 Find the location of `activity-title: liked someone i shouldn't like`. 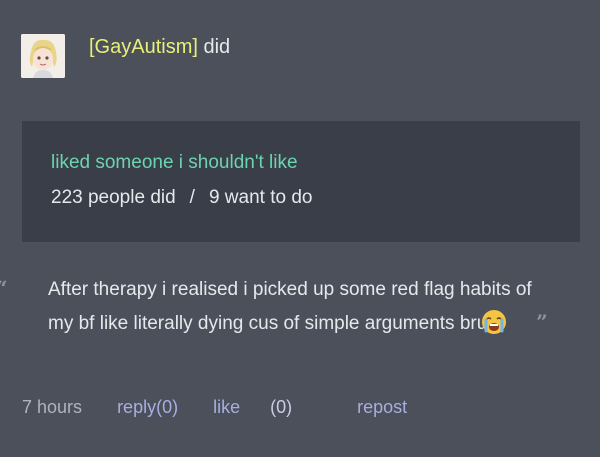

activity-title: liked someone i shouldn't like is located at coordinates (174, 163).